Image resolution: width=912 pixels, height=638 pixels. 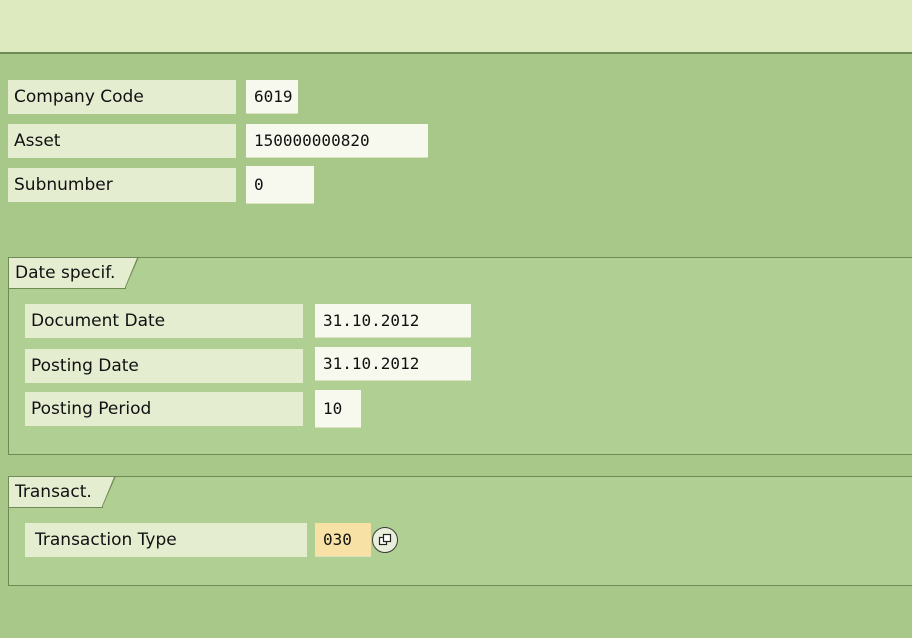 What do you see at coordinates (456, 27) in the screenshot?
I see `toolbar` at bounding box center [456, 27].